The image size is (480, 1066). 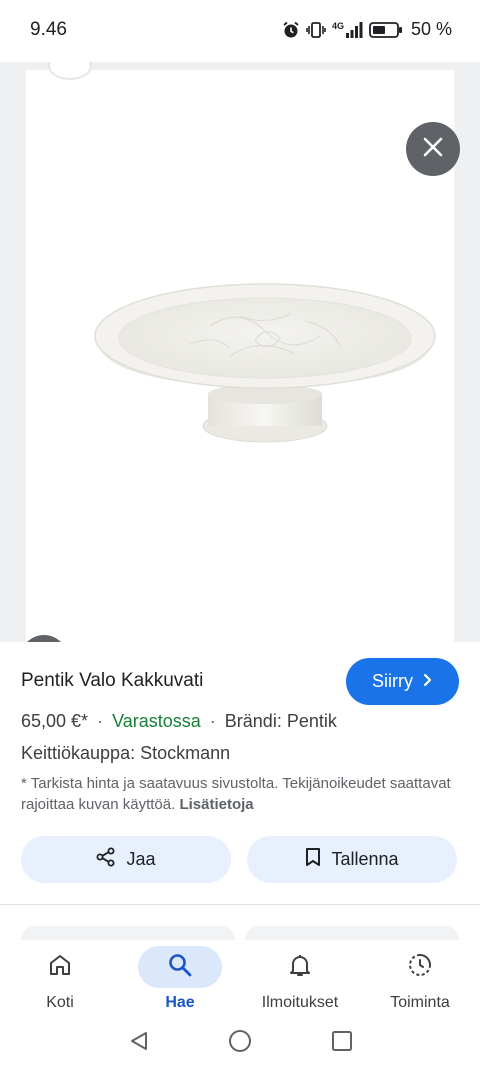 What do you see at coordinates (347, 29) in the screenshot?
I see `signal-icon: 4G` at bounding box center [347, 29].